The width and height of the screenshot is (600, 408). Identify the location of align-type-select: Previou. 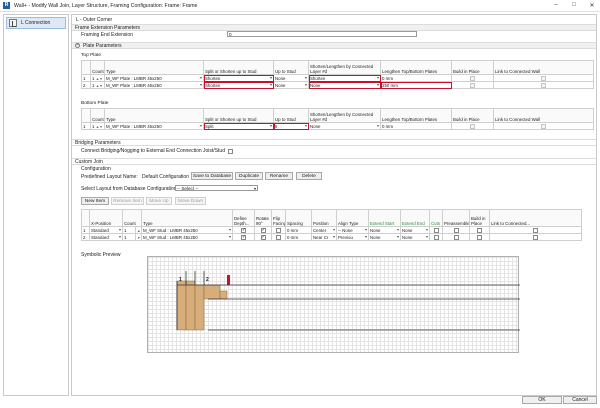
(352, 237).